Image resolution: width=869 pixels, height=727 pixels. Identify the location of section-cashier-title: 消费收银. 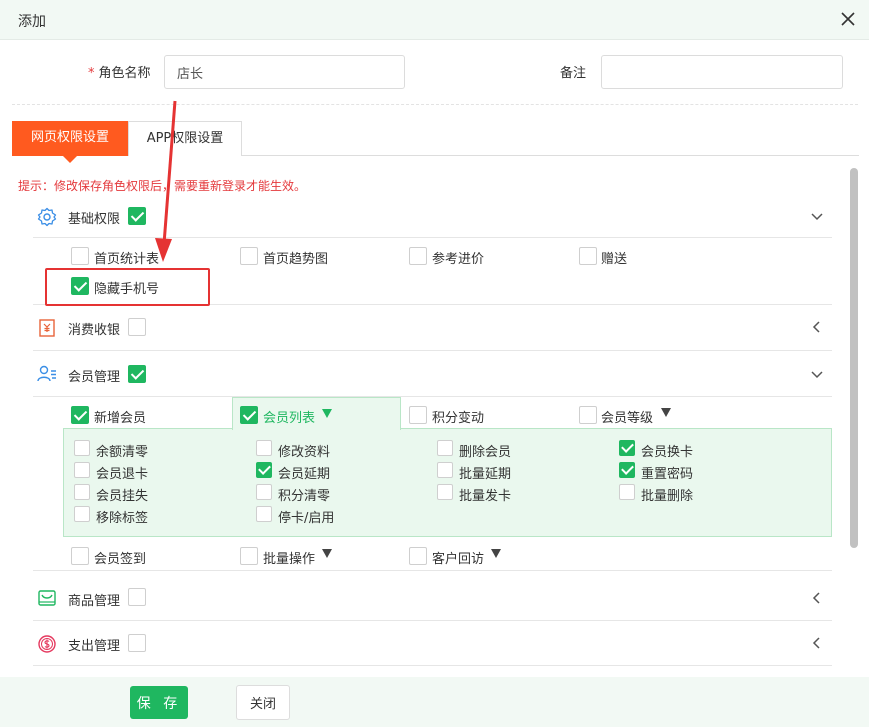
(94, 330).